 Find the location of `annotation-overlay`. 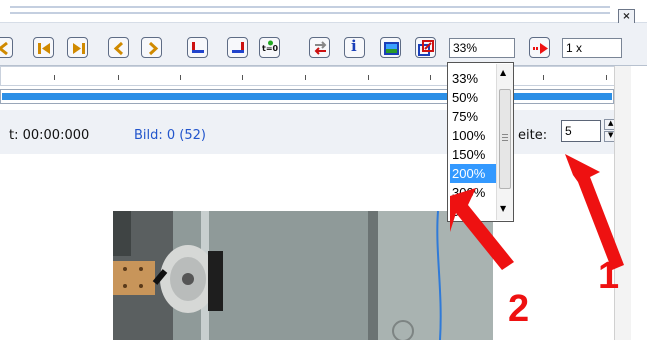

annotation-overlay is located at coordinates (537, 212).